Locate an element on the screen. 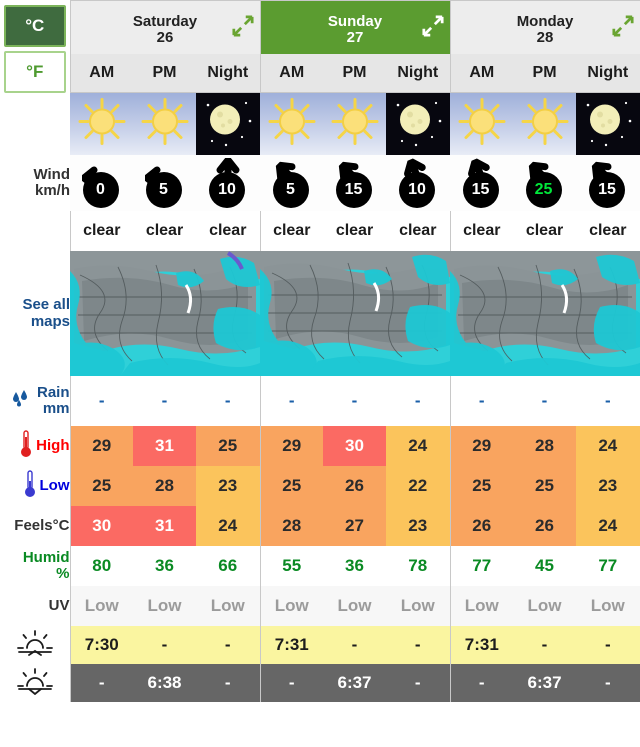 This screenshot has width=640, height=747. humidity-cell: 45 is located at coordinates (545, 566).